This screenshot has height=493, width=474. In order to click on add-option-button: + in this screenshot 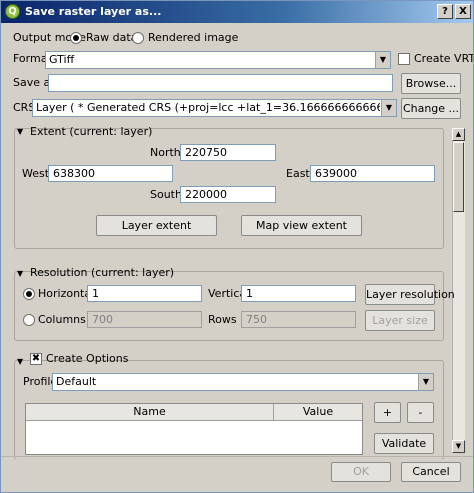, I will do `click(387, 412)`.